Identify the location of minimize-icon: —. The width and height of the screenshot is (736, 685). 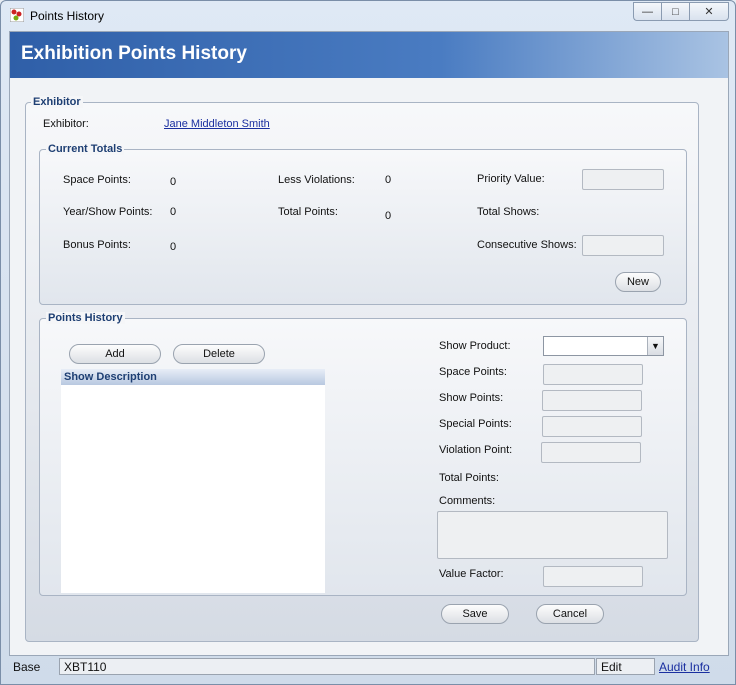
(647, 11).